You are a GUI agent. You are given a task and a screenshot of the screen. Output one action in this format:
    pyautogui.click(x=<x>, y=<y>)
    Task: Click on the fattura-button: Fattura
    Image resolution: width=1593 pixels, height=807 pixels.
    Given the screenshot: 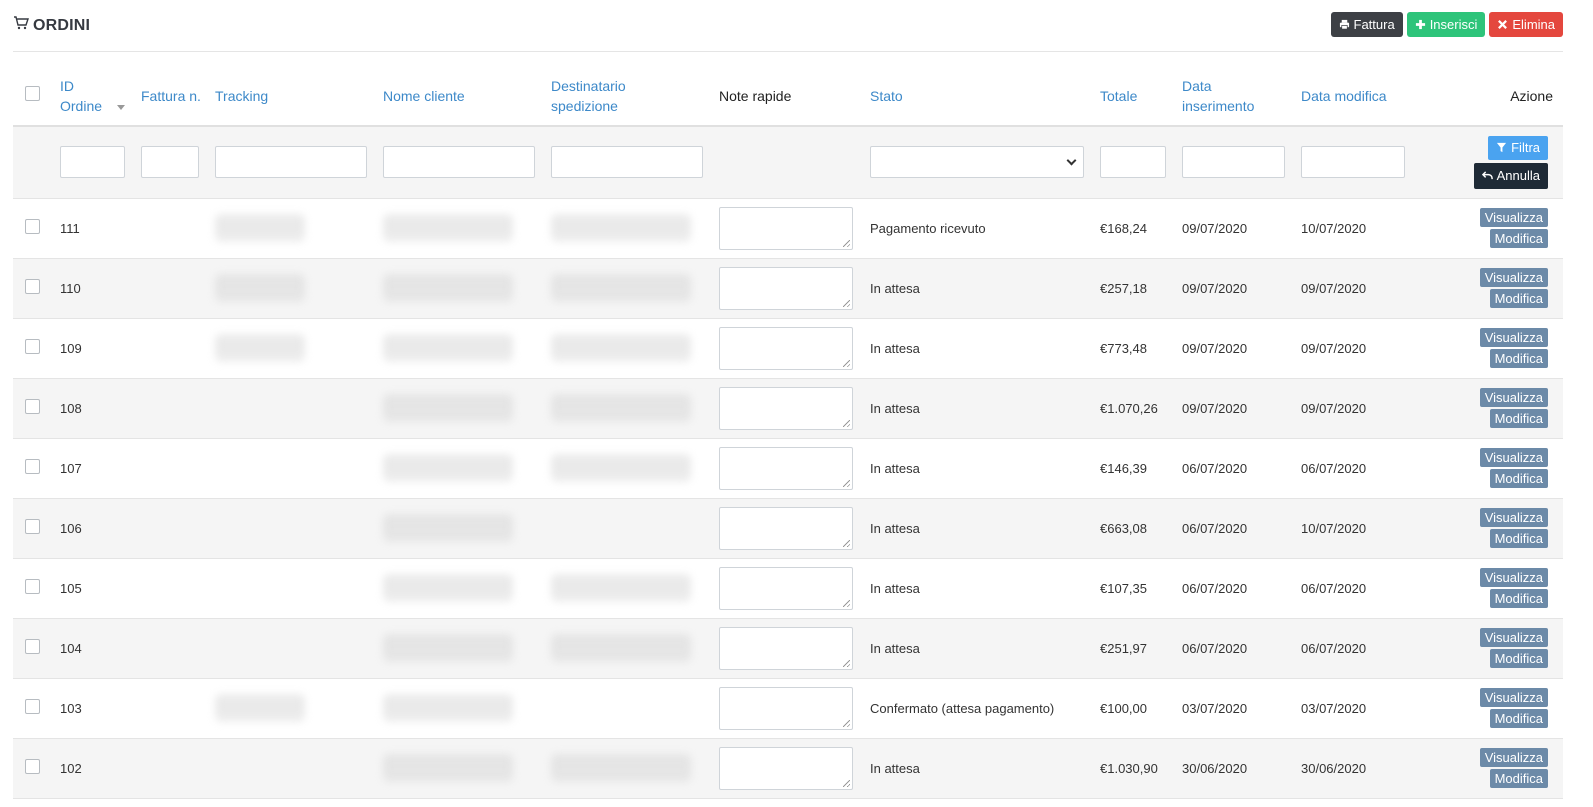 What is the action you would take?
    pyautogui.click(x=1366, y=24)
    